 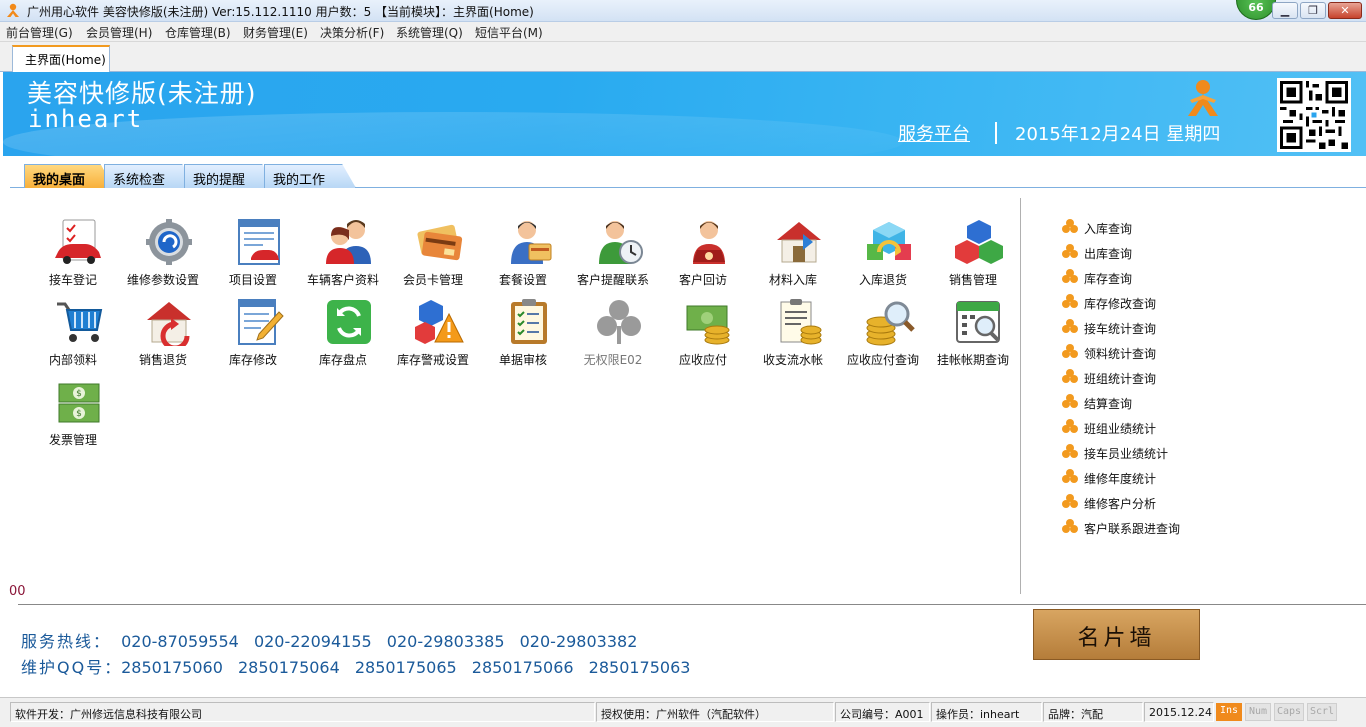 What do you see at coordinates (72, 440) in the screenshot?
I see `desk-item-label: 发票管理` at bounding box center [72, 440].